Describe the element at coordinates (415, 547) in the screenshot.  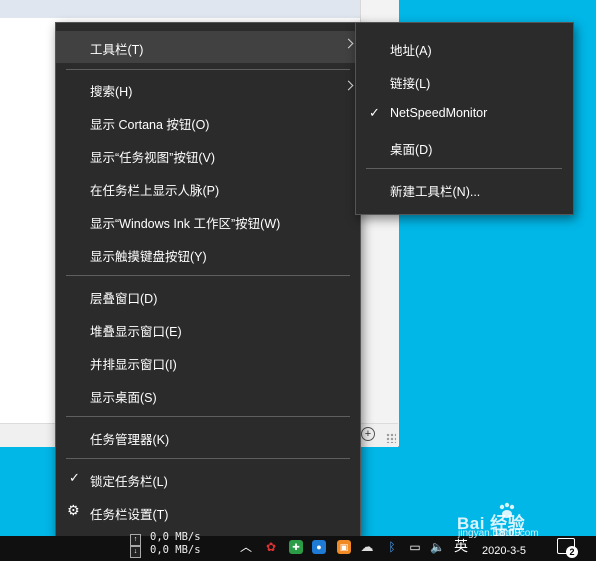
I see `network-icon: ▭` at that location.